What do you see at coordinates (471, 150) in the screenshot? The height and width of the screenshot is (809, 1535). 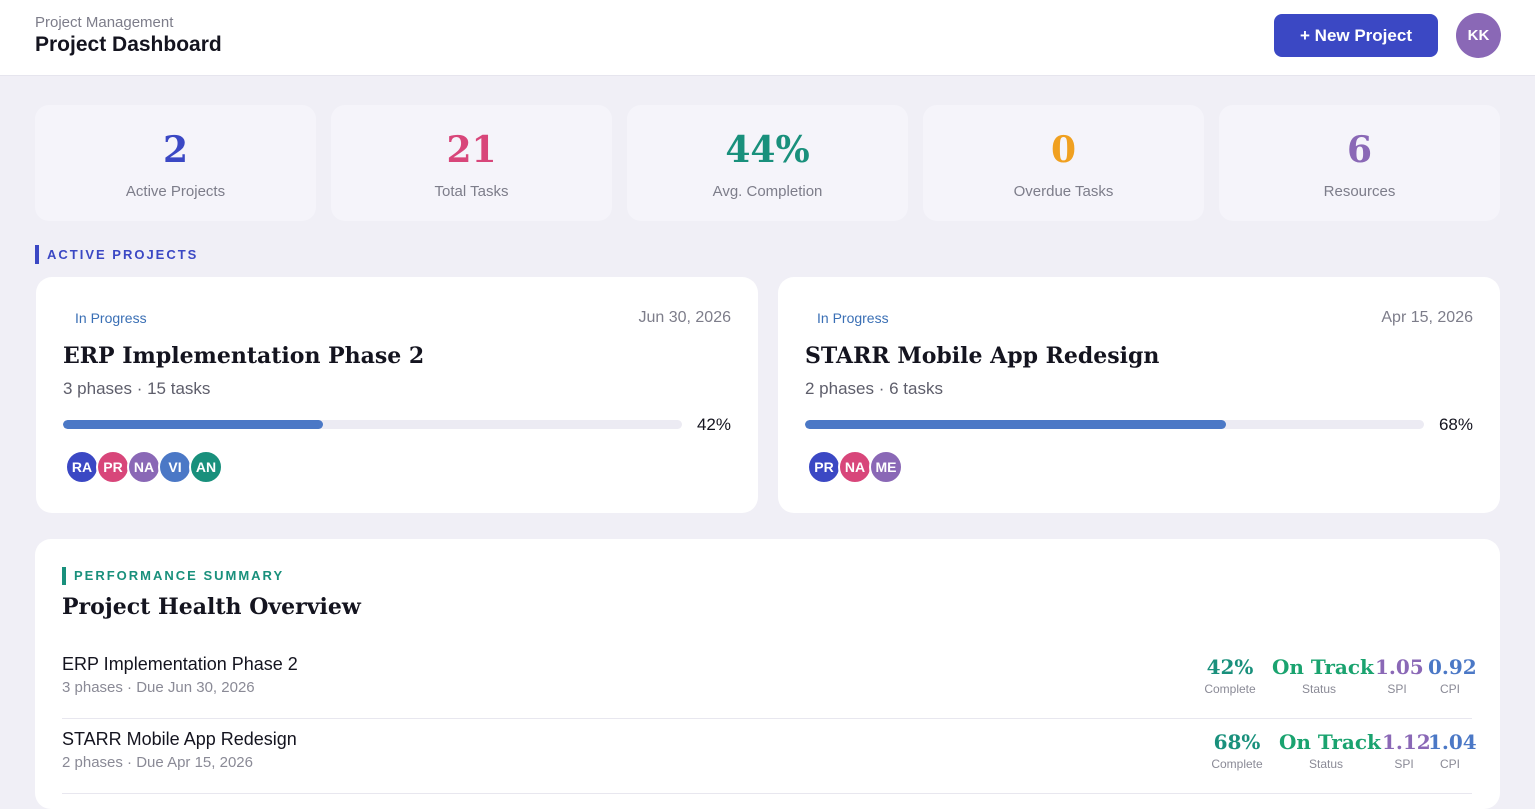 I see `stat-value: 21` at bounding box center [471, 150].